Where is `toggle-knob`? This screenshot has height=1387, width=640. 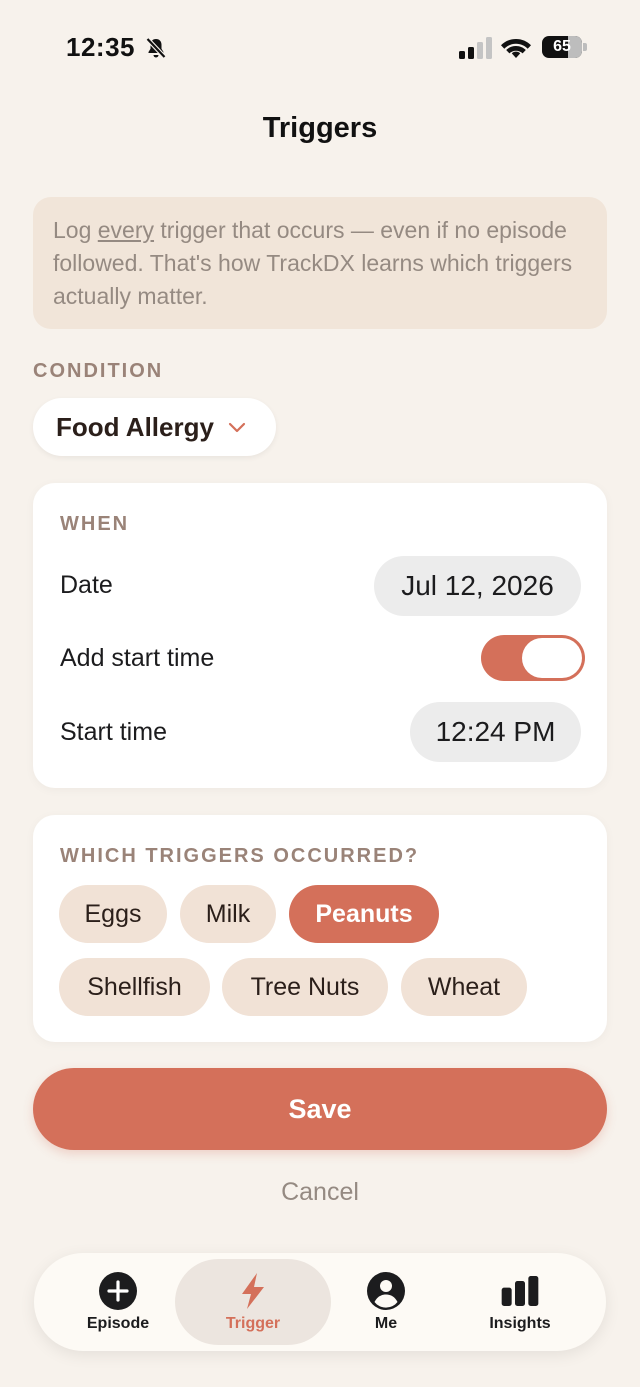
toggle-knob is located at coordinates (552, 658).